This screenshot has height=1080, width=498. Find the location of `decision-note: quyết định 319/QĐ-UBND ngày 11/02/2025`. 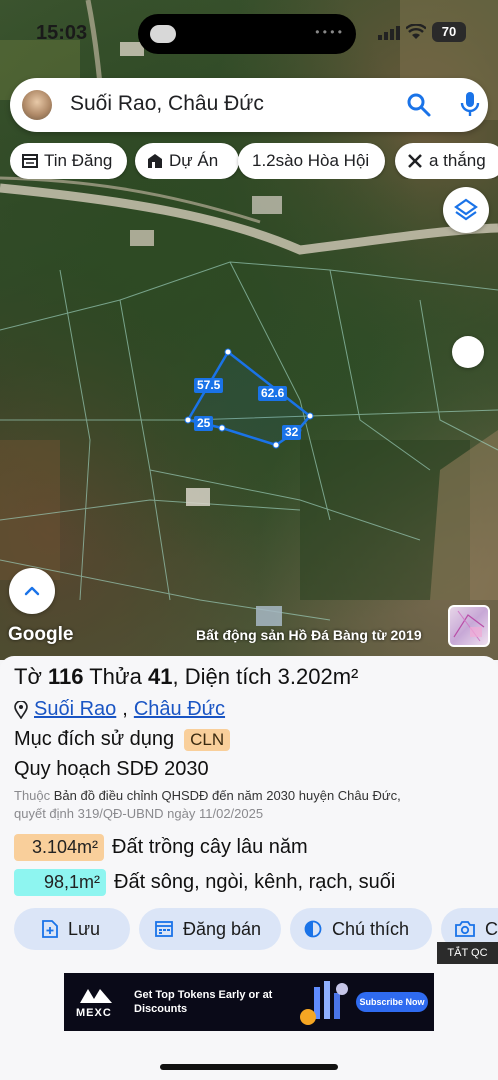

decision-note: quyết định 319/QĐ-UBND ngày 11/02/2025 is located at coordinates (139, 813).